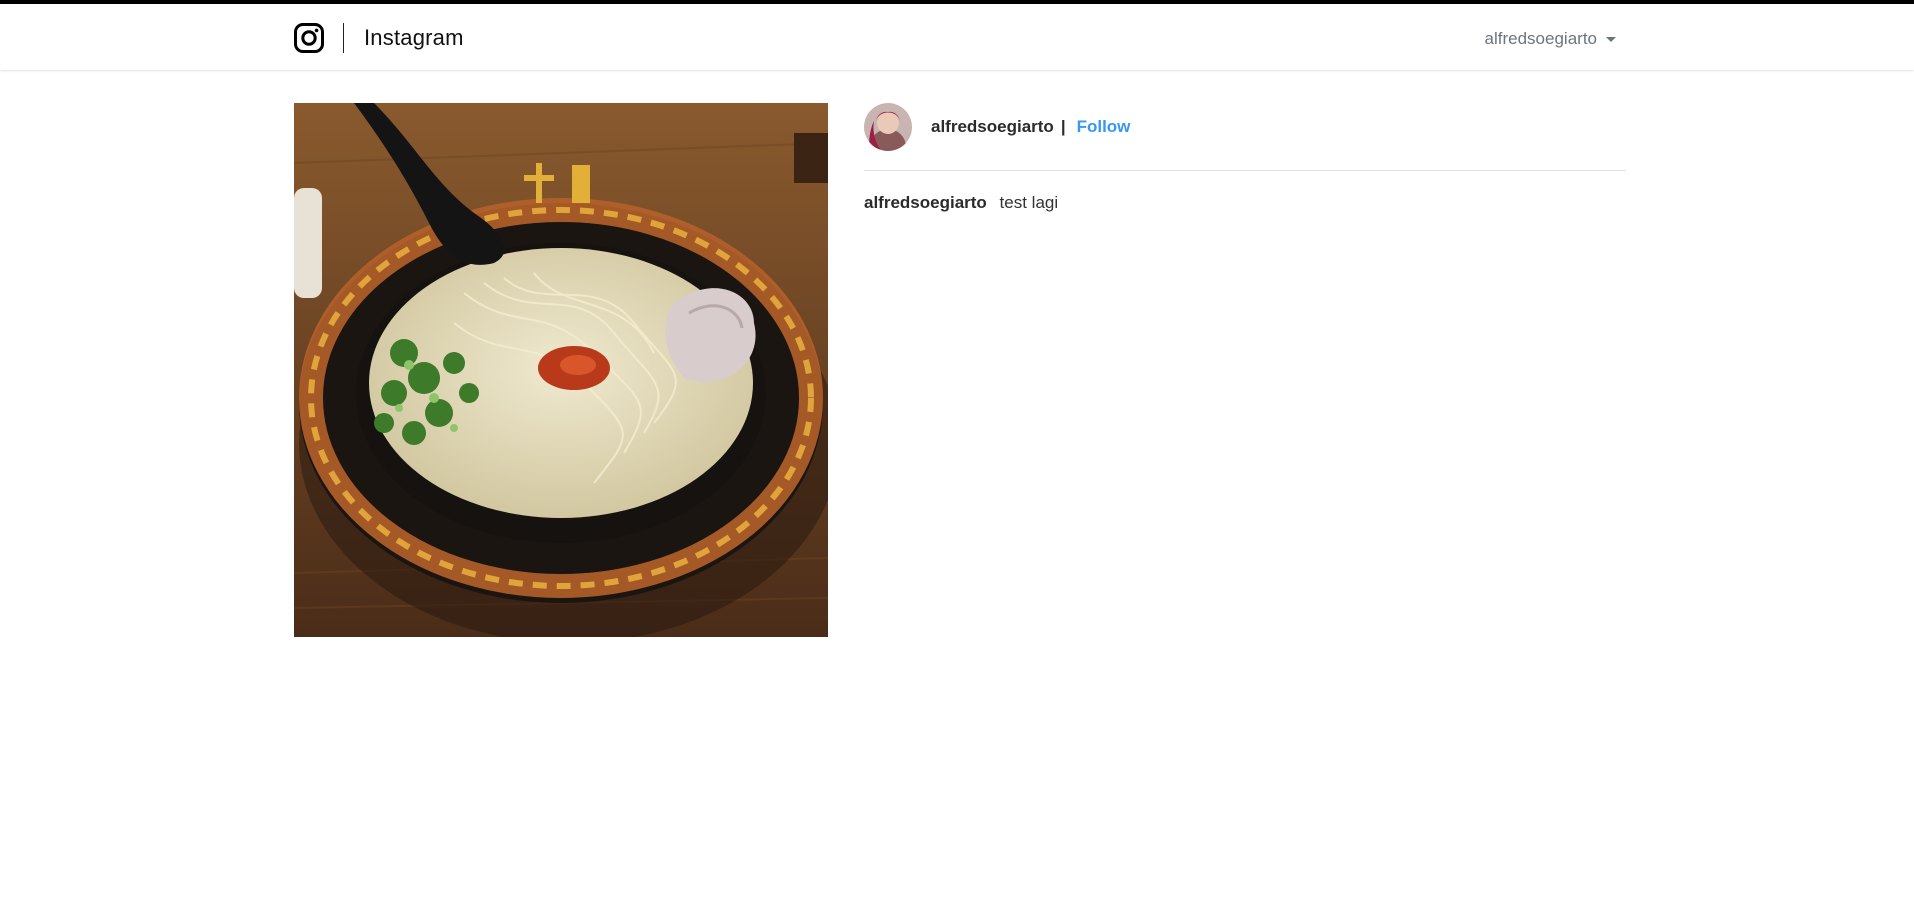 The width and height of the screenshot is (1914, 910). Describe the element at coordinates (1245, 203) in the screenshot. I see `post-caption: alfredsoegiarto test lagi` at that location.